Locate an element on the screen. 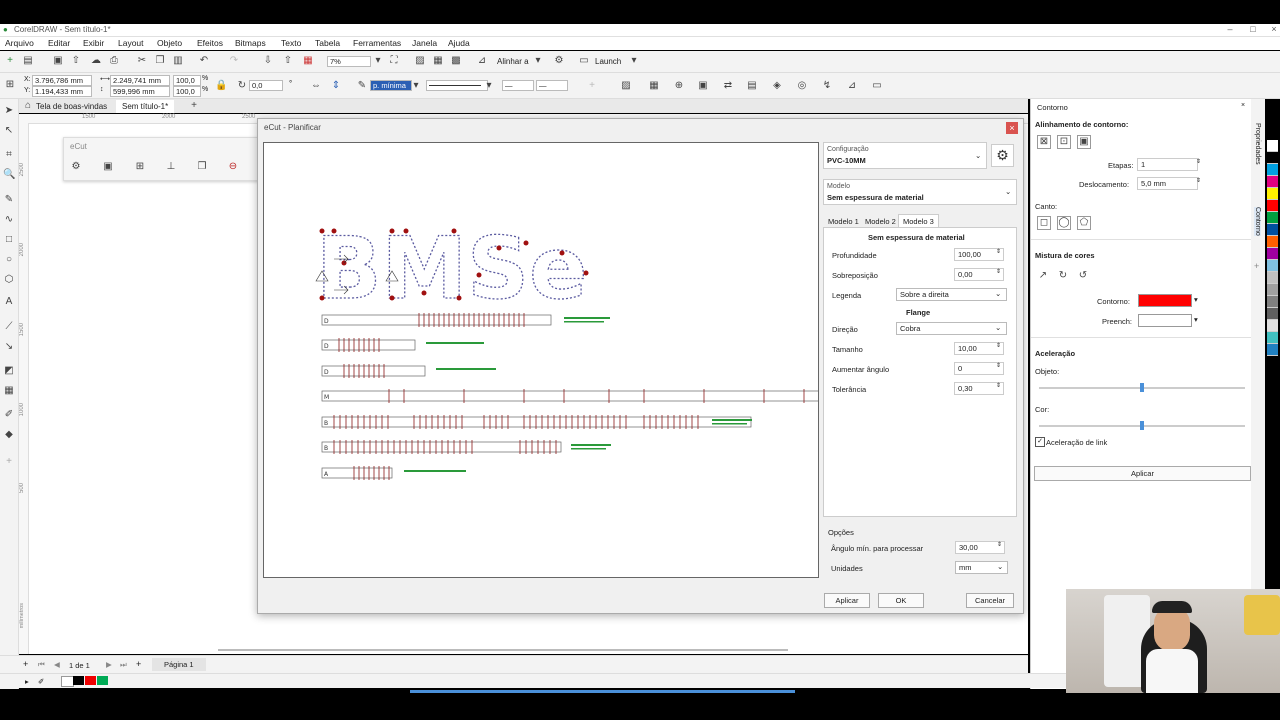 The width and height of the screenshot is (1280, 720). objeto-slider-handle is located at coordinates (1142, 387).